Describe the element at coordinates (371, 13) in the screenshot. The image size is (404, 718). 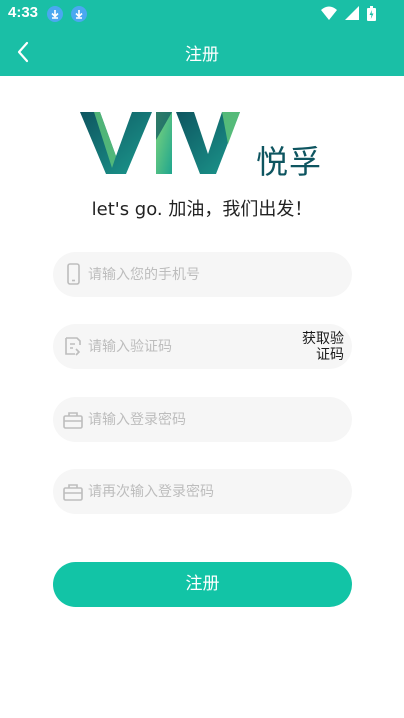
I see `battery-icon` at that location.